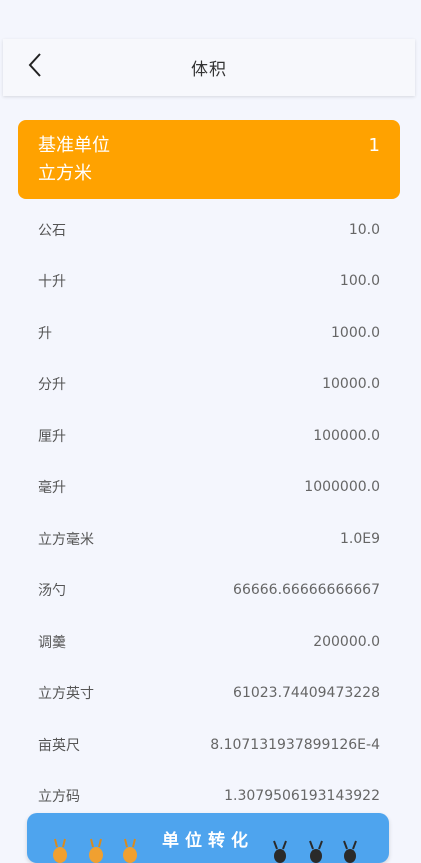  Describe the element at coordinates (359, 281) in the screenshot. I see `unit-value: 100.0` at that location.